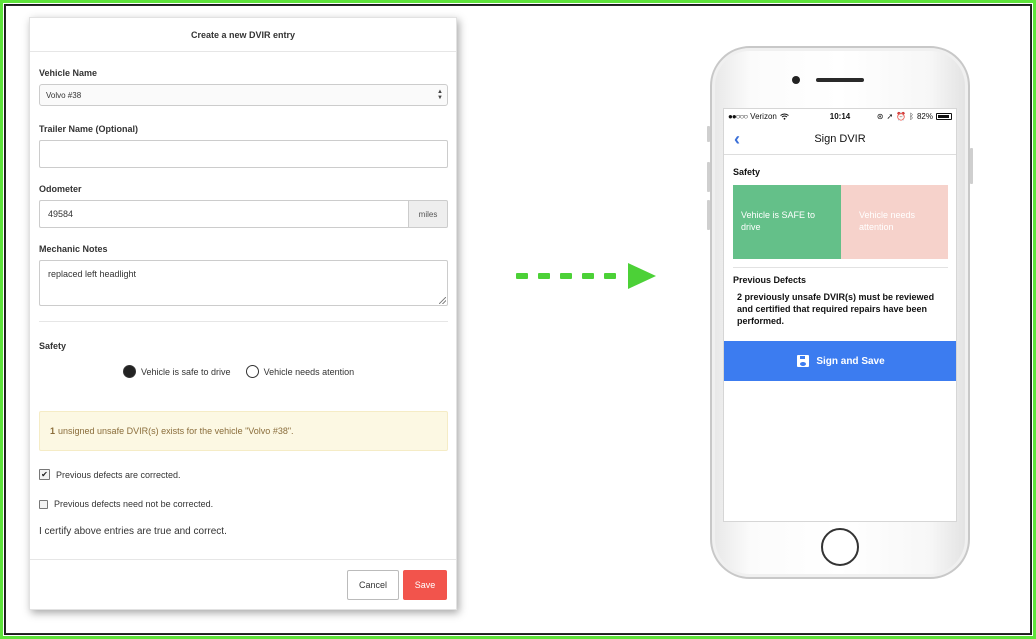  I want to click on back-chevron-icon: ‹, so click(737, 139).